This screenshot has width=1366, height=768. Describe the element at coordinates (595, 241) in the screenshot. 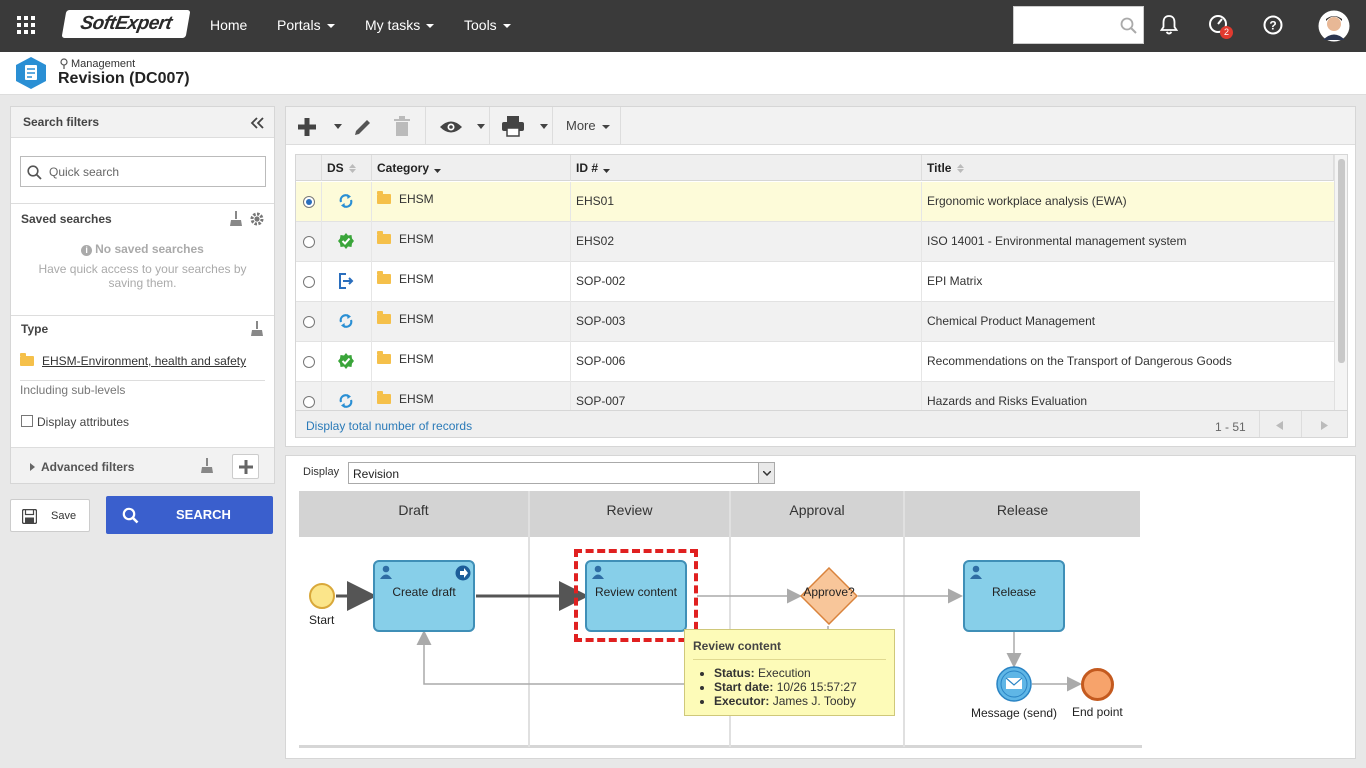

I see `row-id: EHS02` at that location.